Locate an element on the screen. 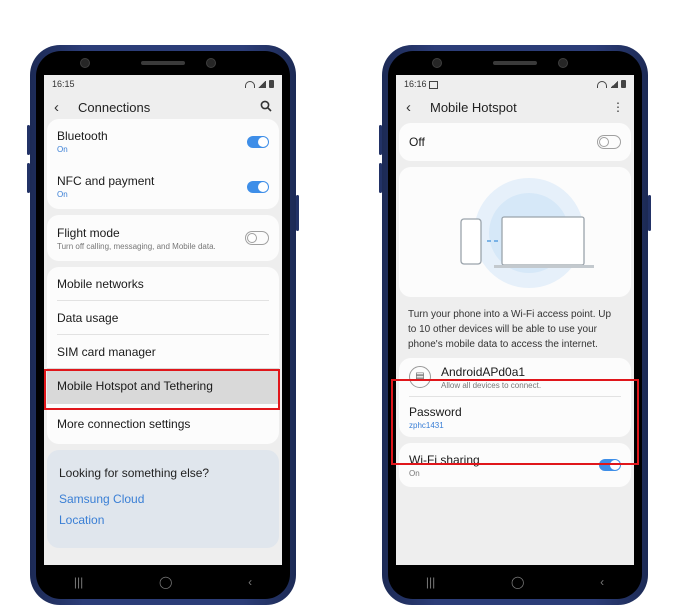  flight-mode-toggle is located at coordinates (257, 238).